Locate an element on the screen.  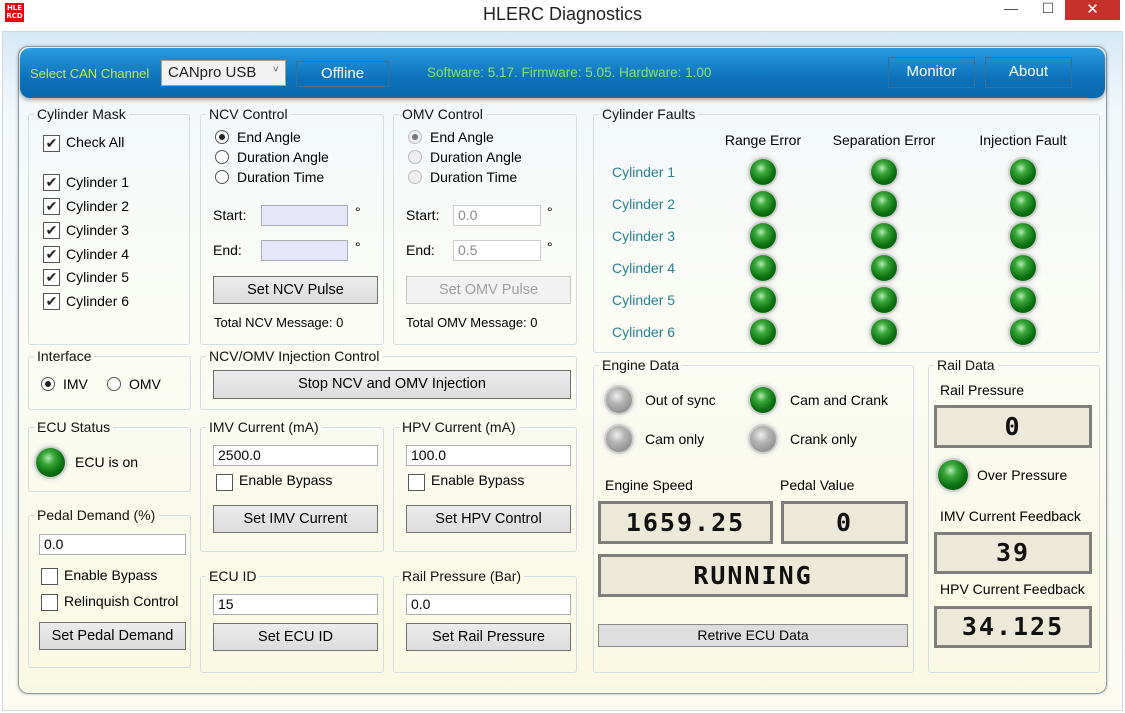
over-pressure-led is located at coordinates (953, 475).